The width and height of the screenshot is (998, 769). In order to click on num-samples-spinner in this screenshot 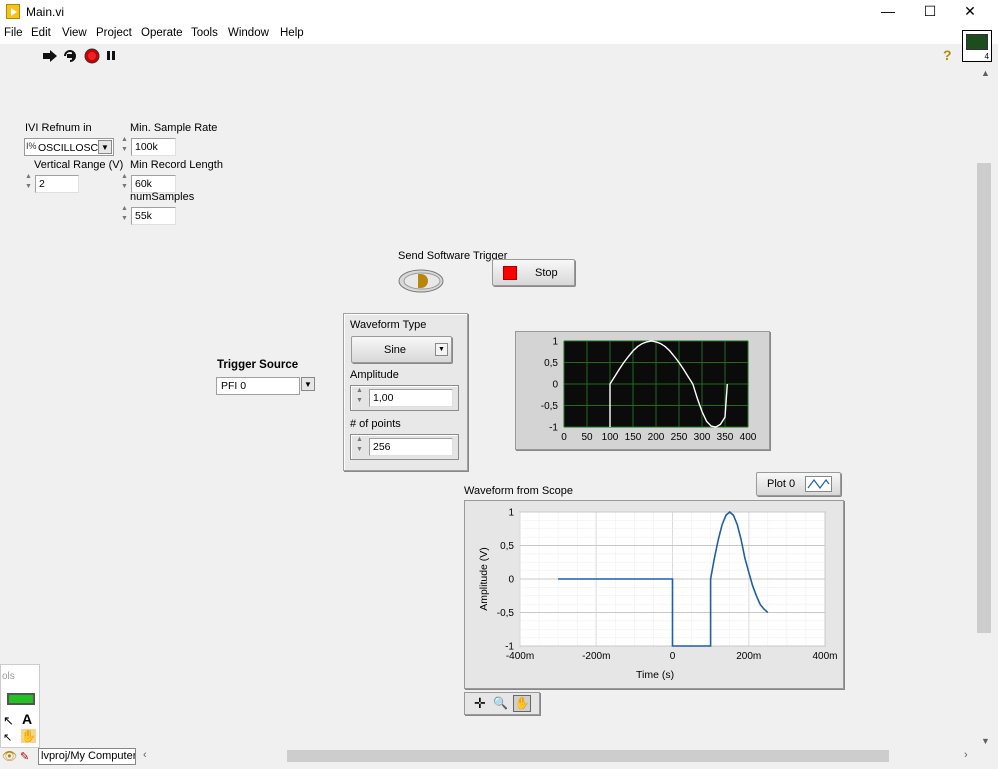, I will do `click(125, 215)`.